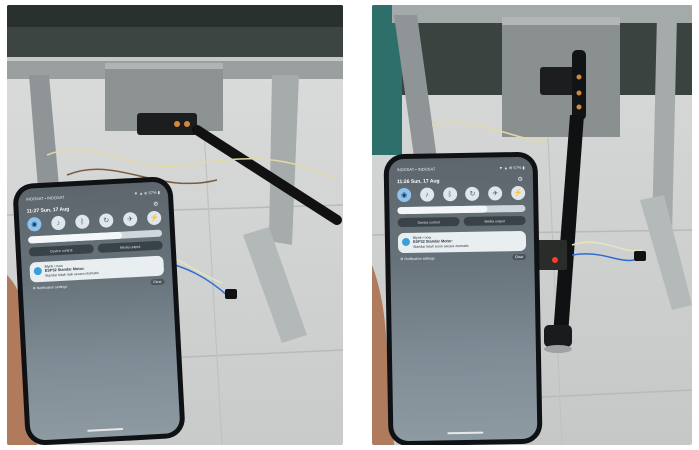  I want to click on clock-date: 11:27 Sun, 17 Aug, so click(48, 210).